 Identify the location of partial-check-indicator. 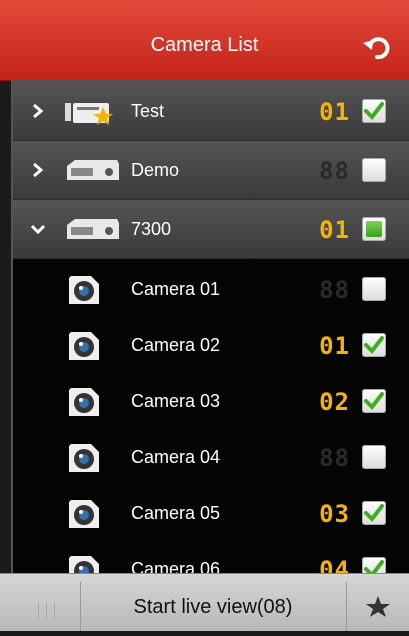
(374, 229).